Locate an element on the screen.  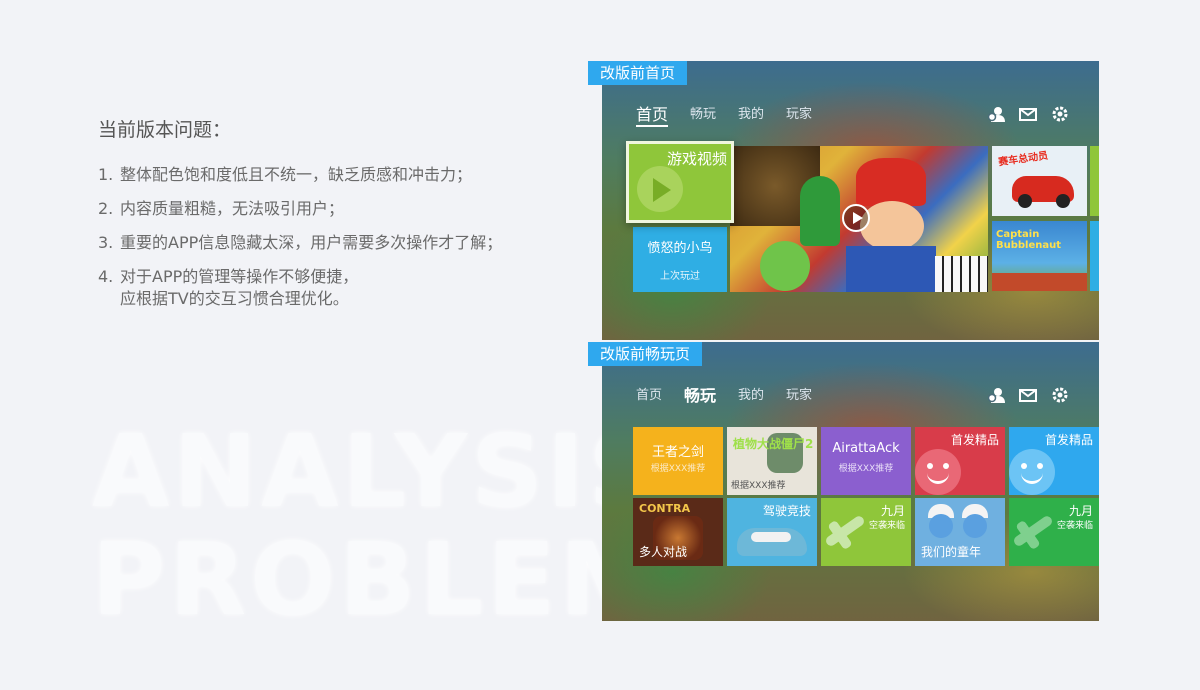
issue-item: 2. 内容质量粗糙，无法吸引用户； is located at coordinates (300, 209).